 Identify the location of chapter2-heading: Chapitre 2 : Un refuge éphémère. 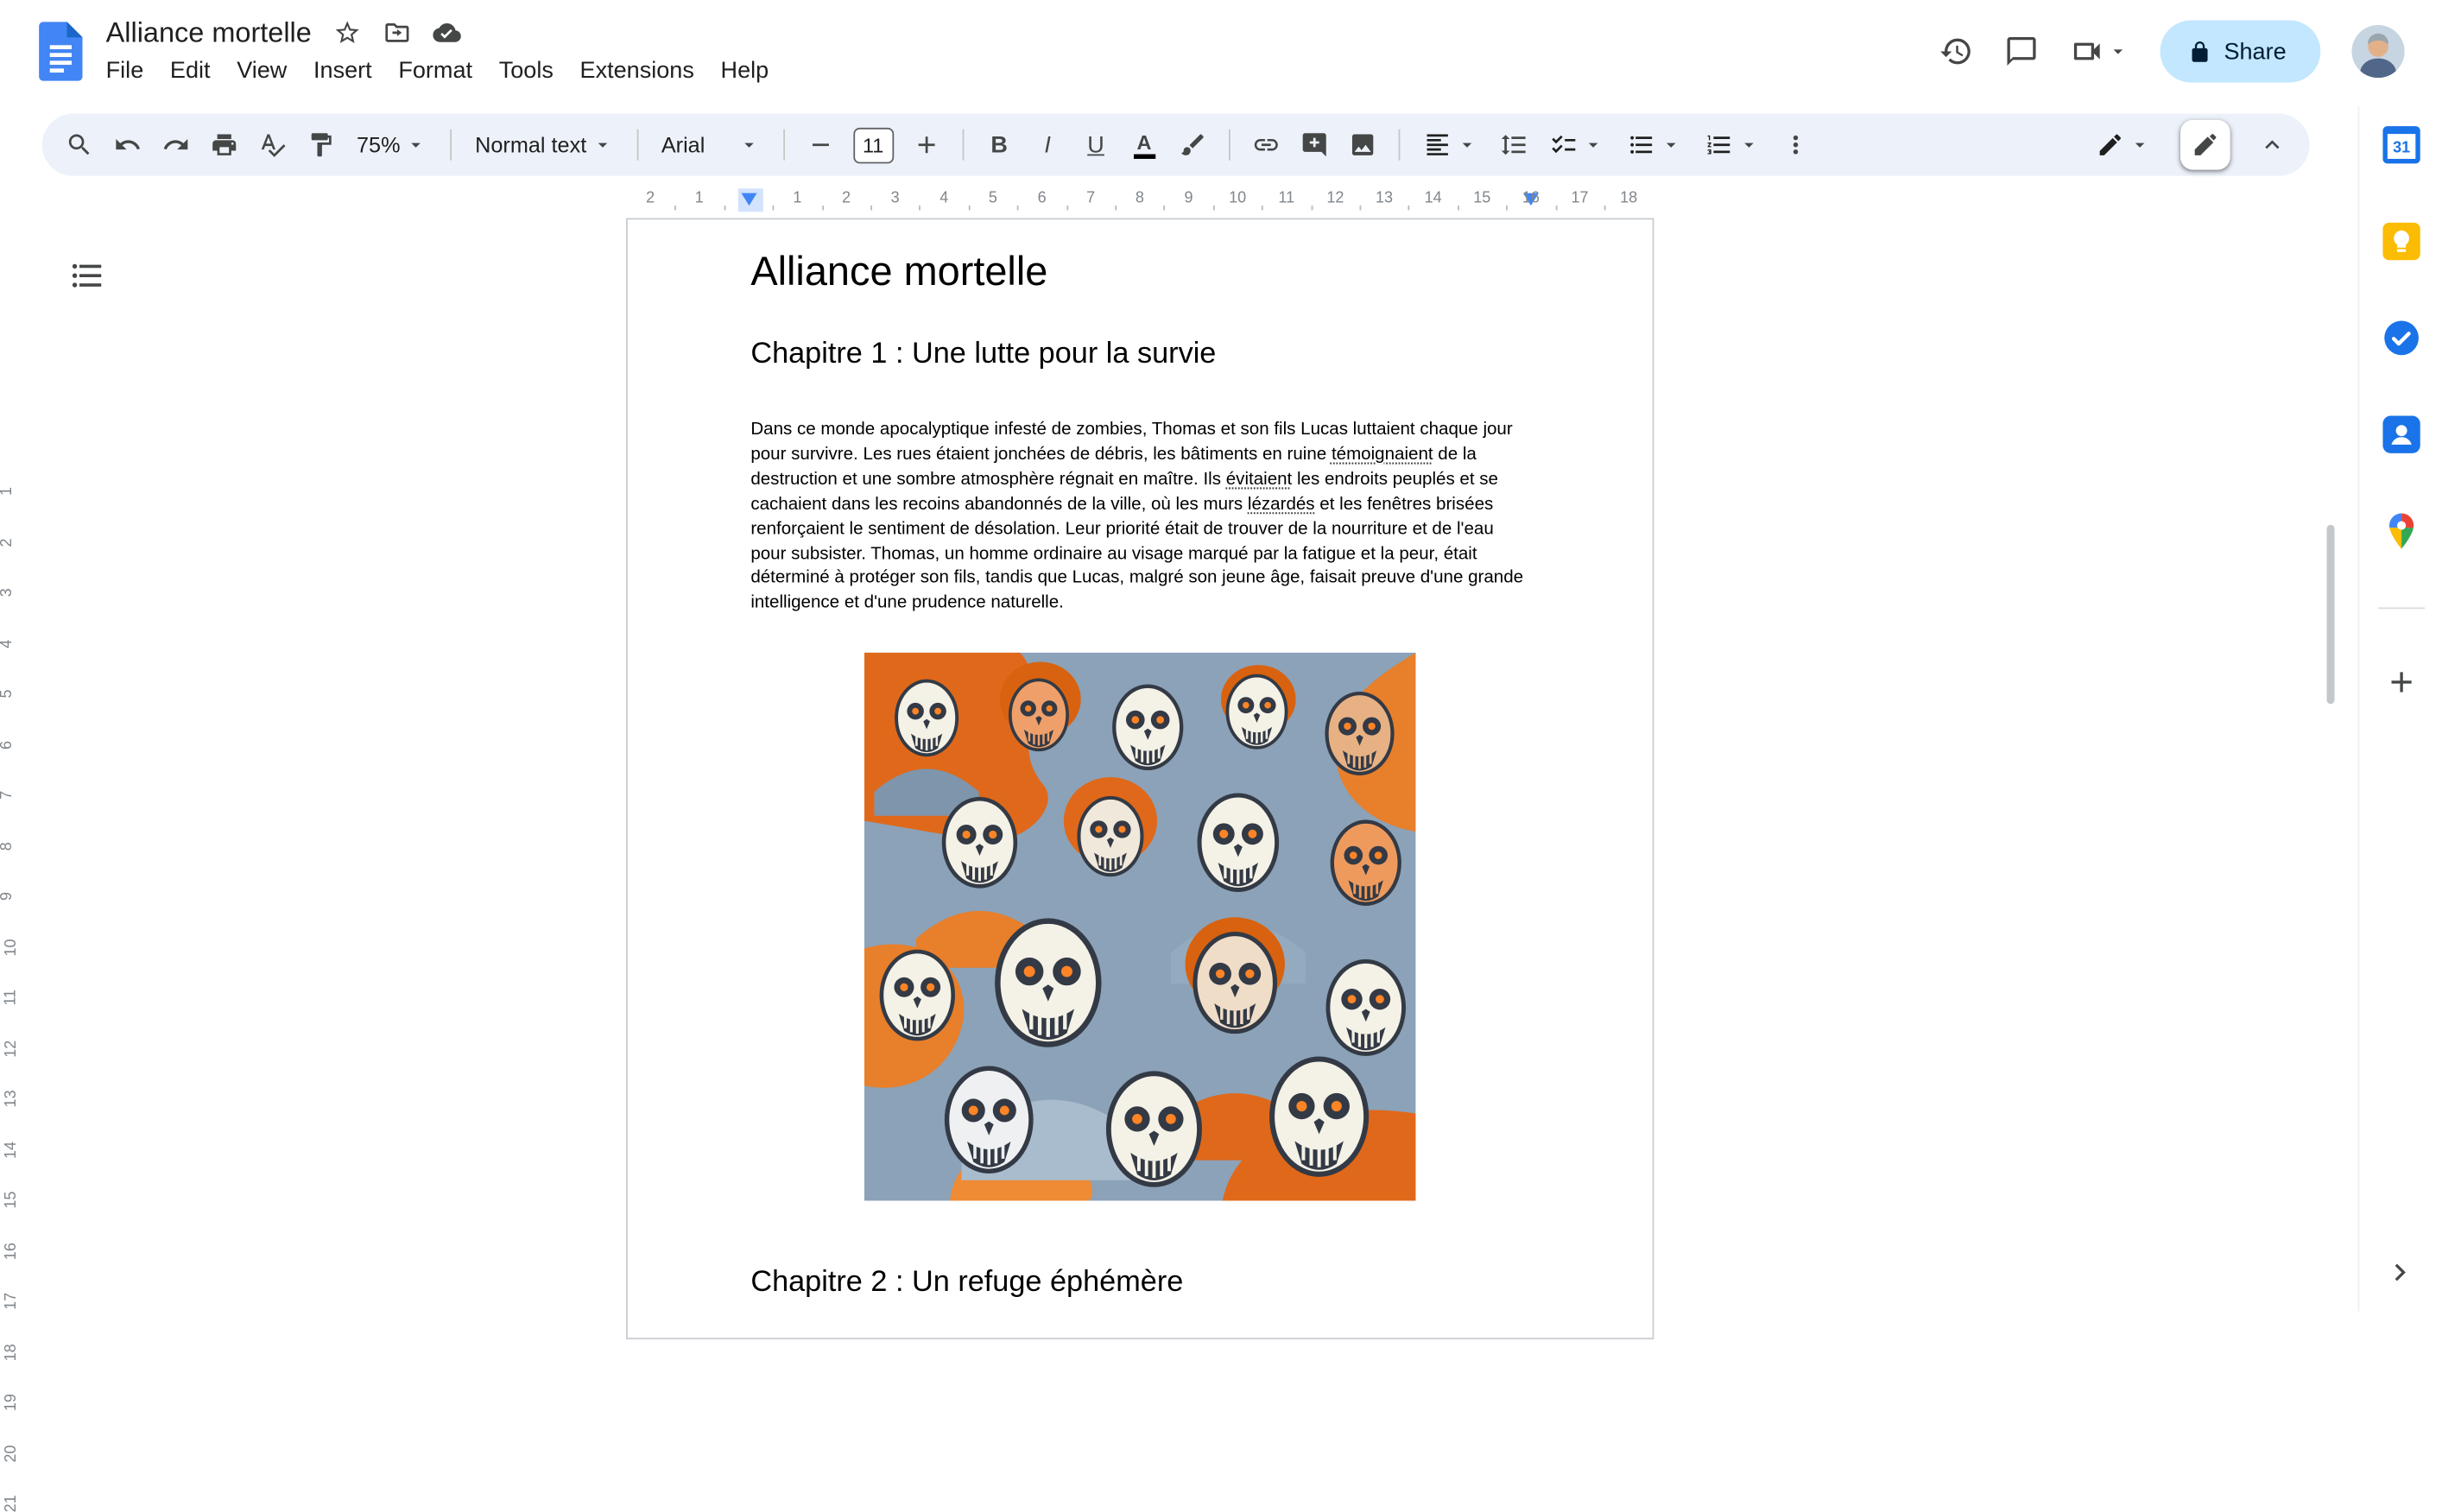
(966, 1283).